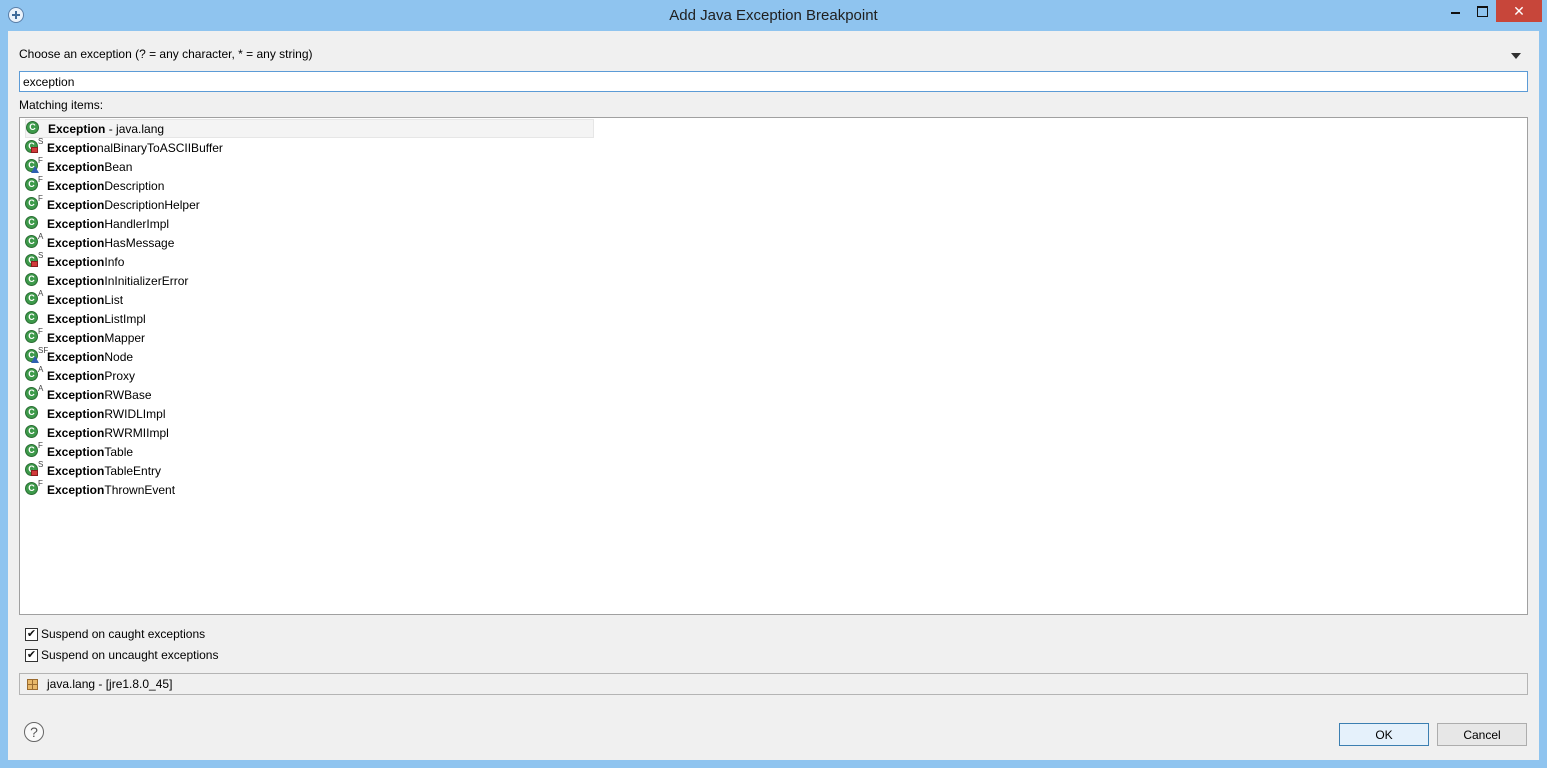  What do you see at coordinates (123, 634) in the screenshot?
I see `suspend-caught-label: Suspend on caught exceptions` at bounding box center [123, 634].